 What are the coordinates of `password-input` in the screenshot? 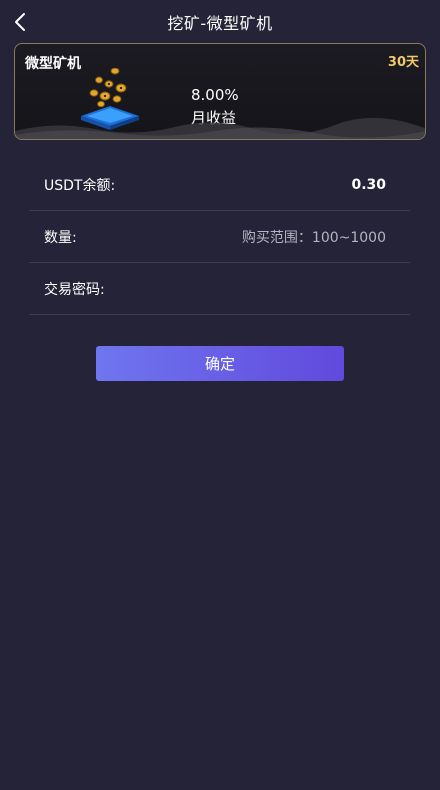 It's located at (251, 288).